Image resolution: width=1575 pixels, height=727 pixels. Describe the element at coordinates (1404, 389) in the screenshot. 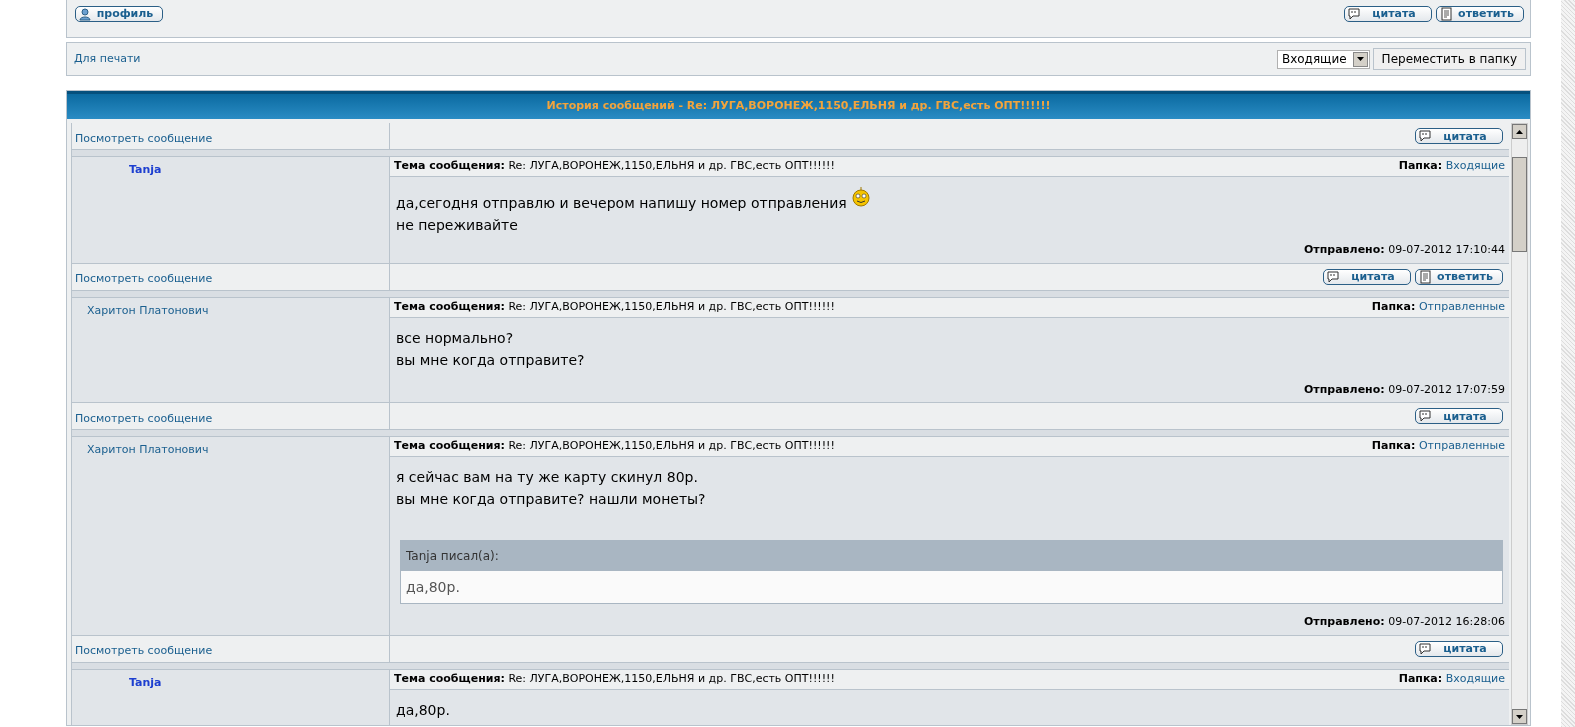

I see `sent-date: Отправлено: 09-07-2012 17:07:59` at that location.